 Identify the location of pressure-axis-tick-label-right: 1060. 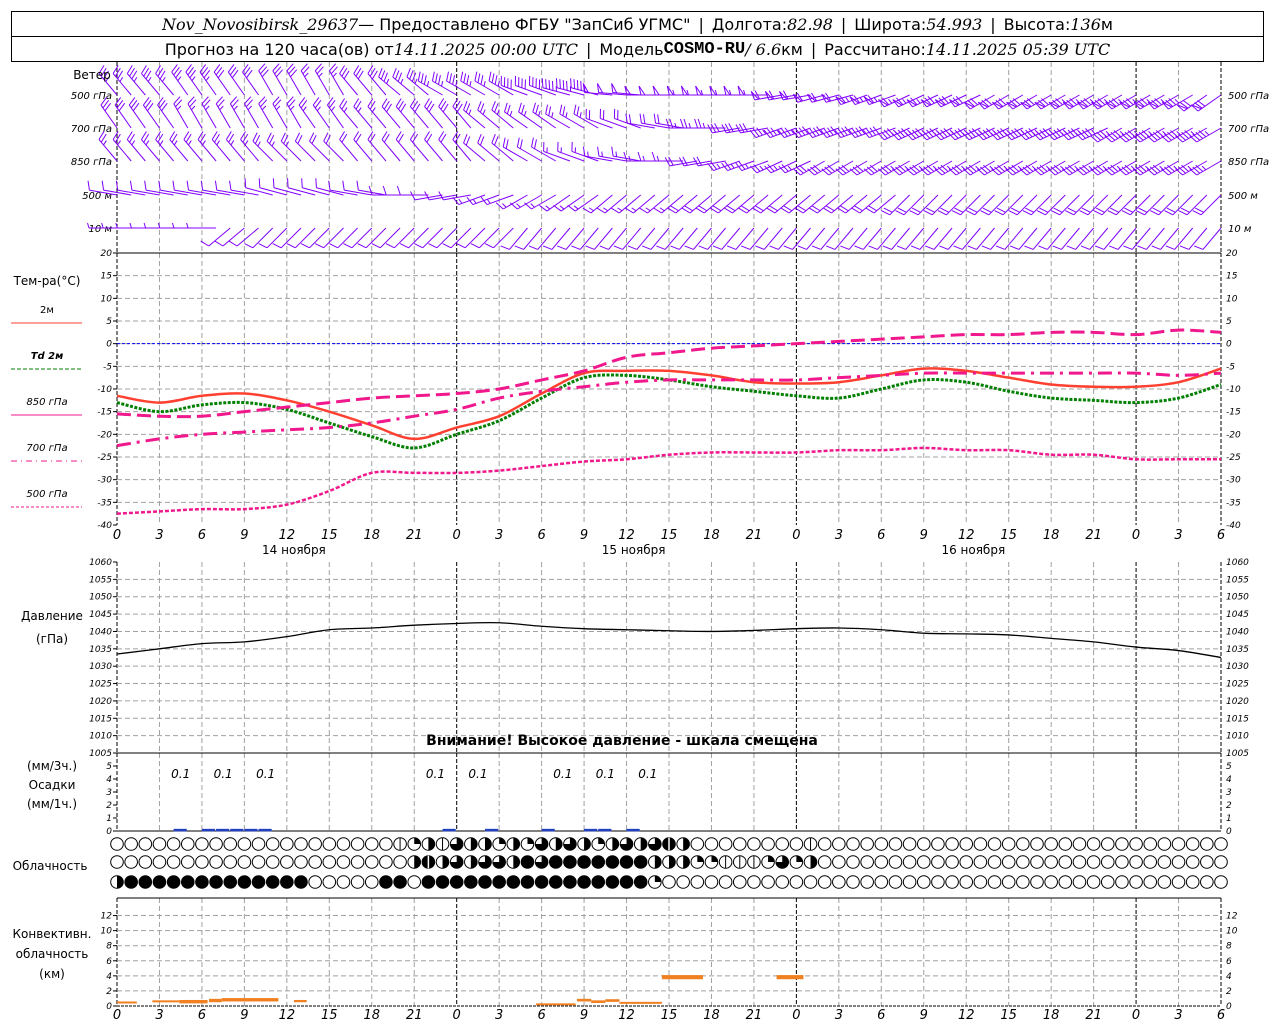
(1237, 563).